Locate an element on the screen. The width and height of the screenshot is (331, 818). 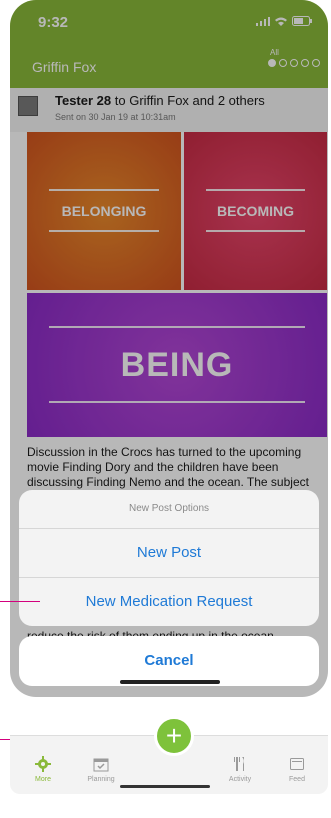
tab-feed-label: Feed is located at coordinates (297, 779).